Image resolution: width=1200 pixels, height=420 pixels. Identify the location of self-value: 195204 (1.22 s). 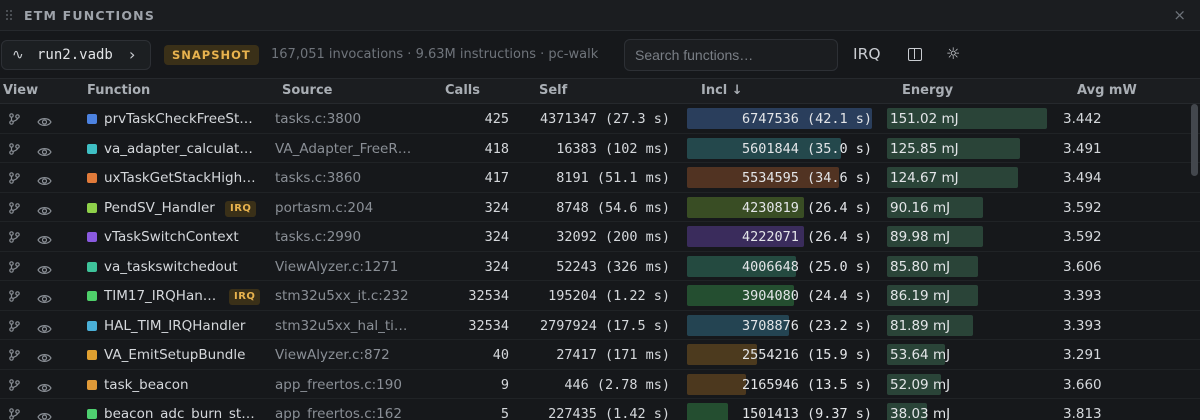
(609, 296).